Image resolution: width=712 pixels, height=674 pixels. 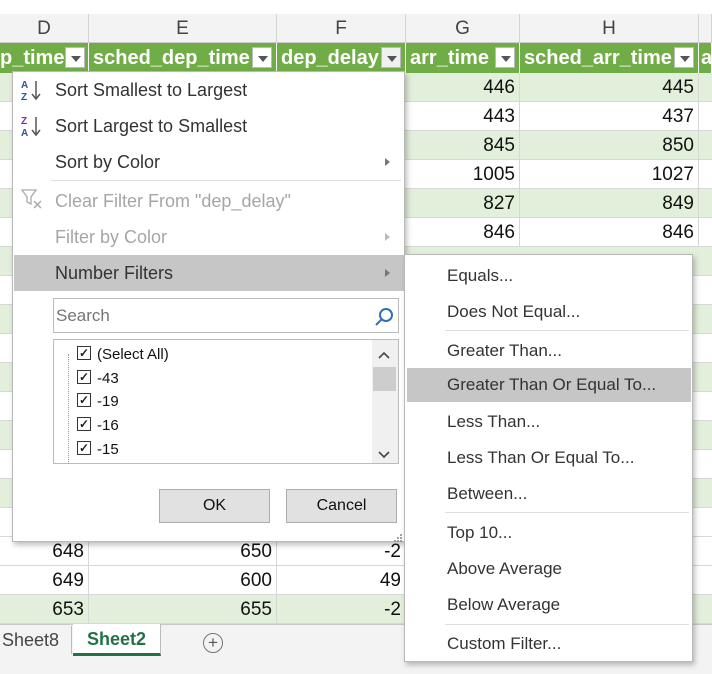 I want to click on table-header-sched-dep-time: sched_dep_time, so click(x=183, y=58).